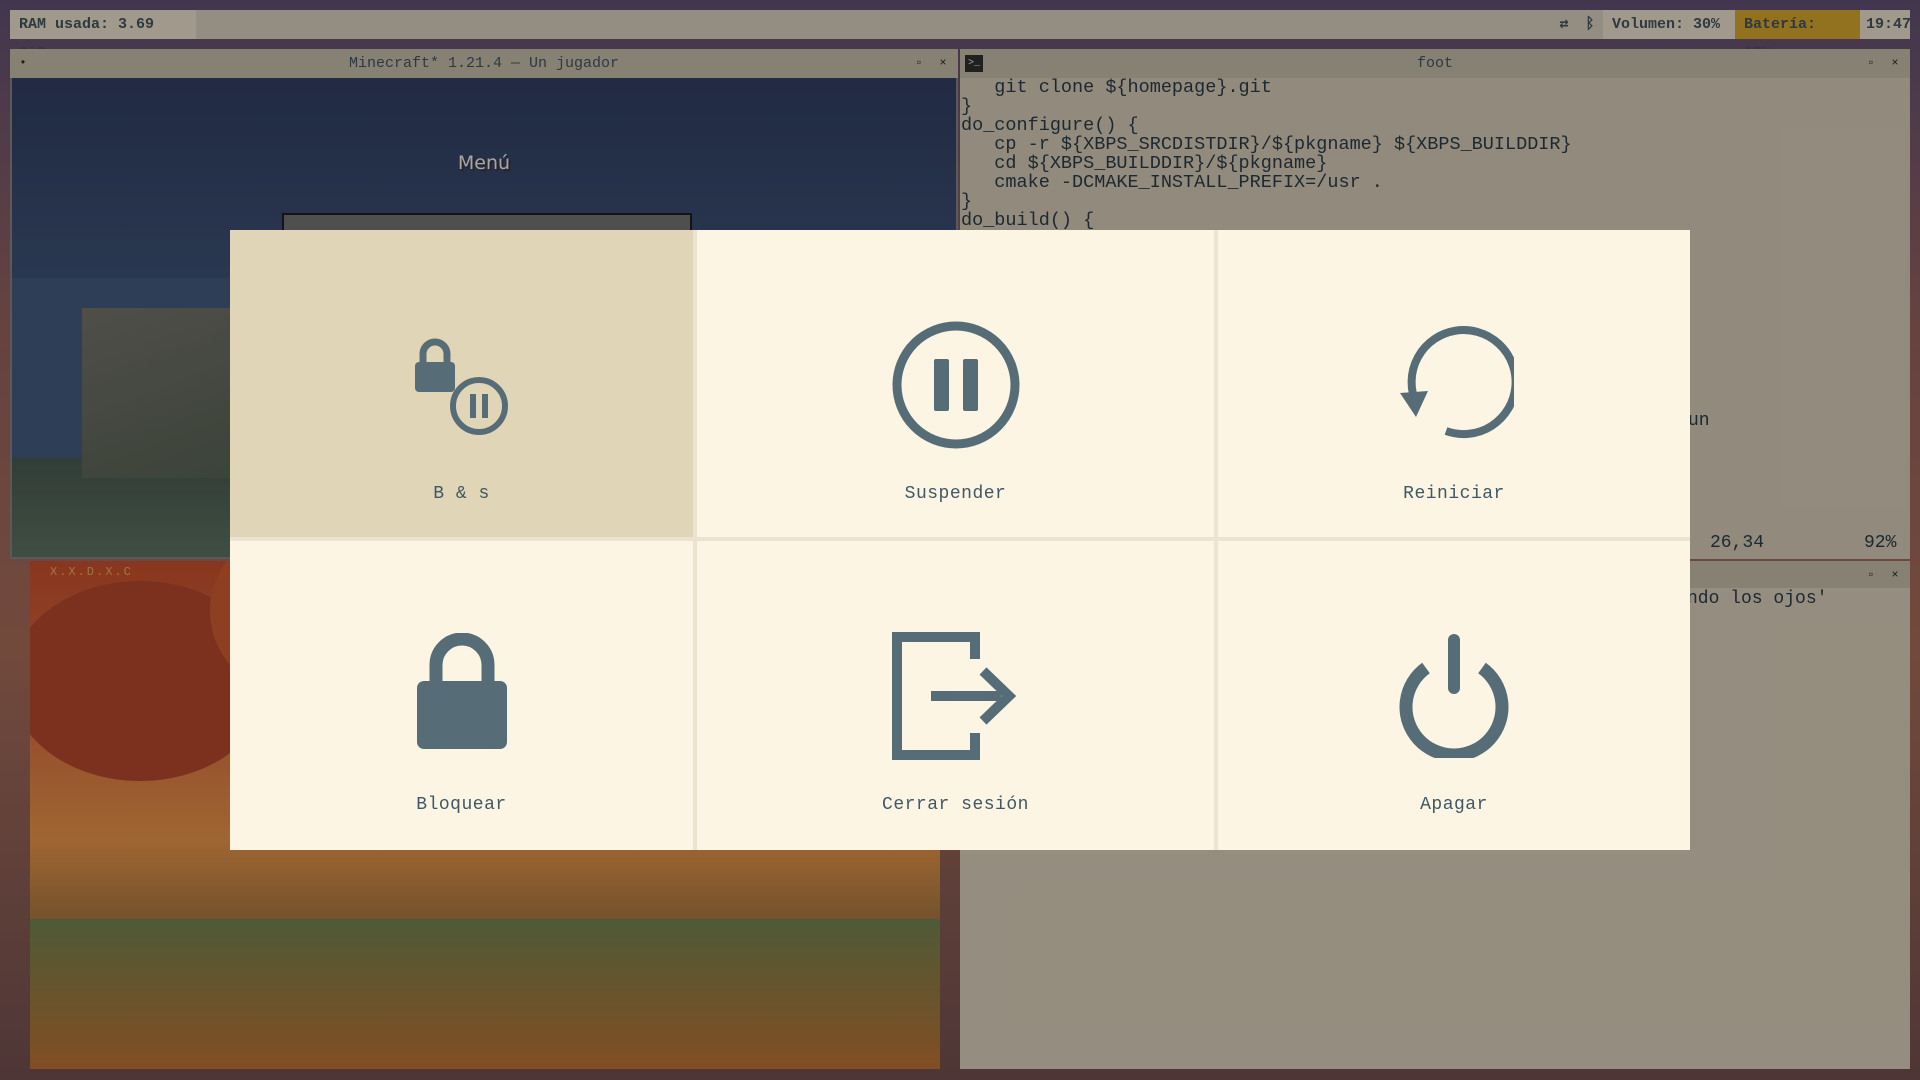  I want to click on option-lock-suspend: B & s, so click(461, 383).